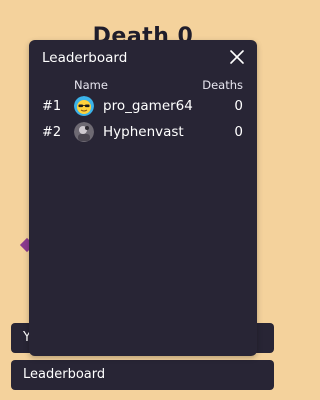 This screenshot has width=320, height=400. I want to click on player-name: Hyphenvast, so click(143, 132).